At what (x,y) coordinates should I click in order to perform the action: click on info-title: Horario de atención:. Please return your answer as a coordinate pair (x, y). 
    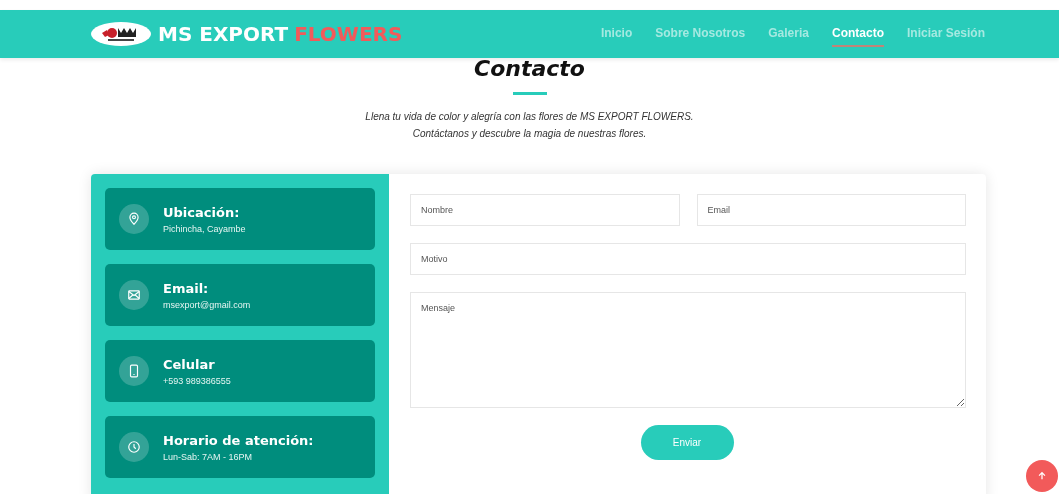
    Looking at the image, I should click on (238, 440).